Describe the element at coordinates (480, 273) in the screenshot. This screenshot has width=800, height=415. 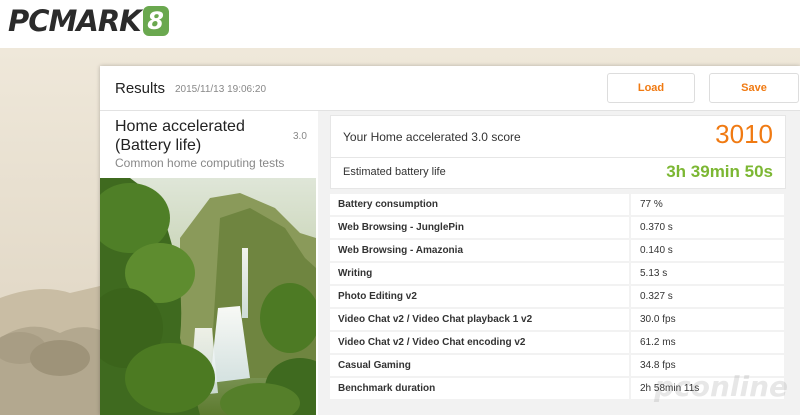
I see `detail-name: Writing` at that location.